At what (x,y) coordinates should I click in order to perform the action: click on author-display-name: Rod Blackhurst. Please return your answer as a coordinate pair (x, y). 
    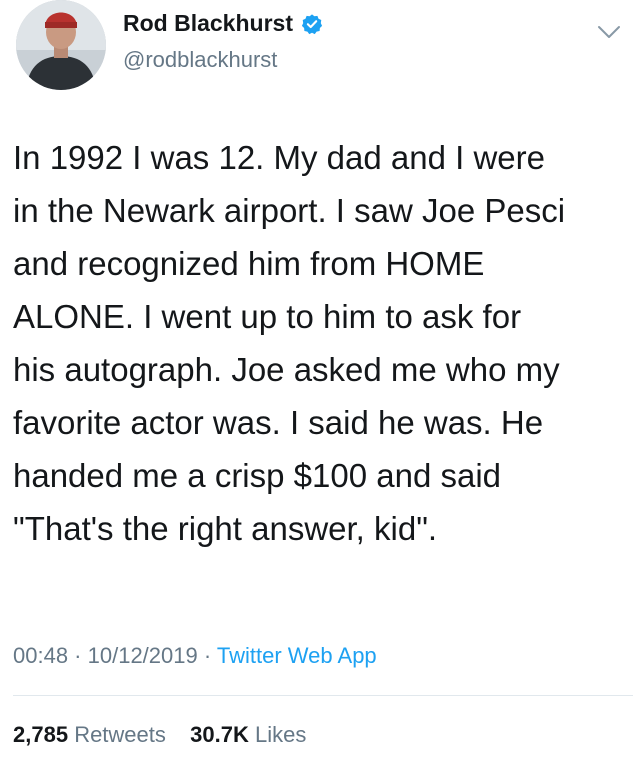
    Looking at the image, I should click on (208, 23).